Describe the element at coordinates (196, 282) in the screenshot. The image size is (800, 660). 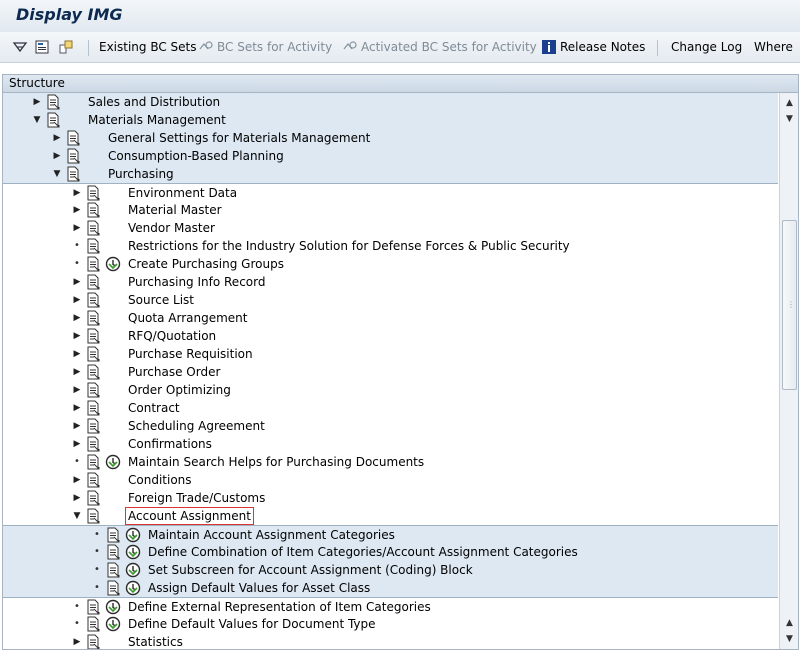
I see `tree-node-label: Purchasing Info Record` at that location.